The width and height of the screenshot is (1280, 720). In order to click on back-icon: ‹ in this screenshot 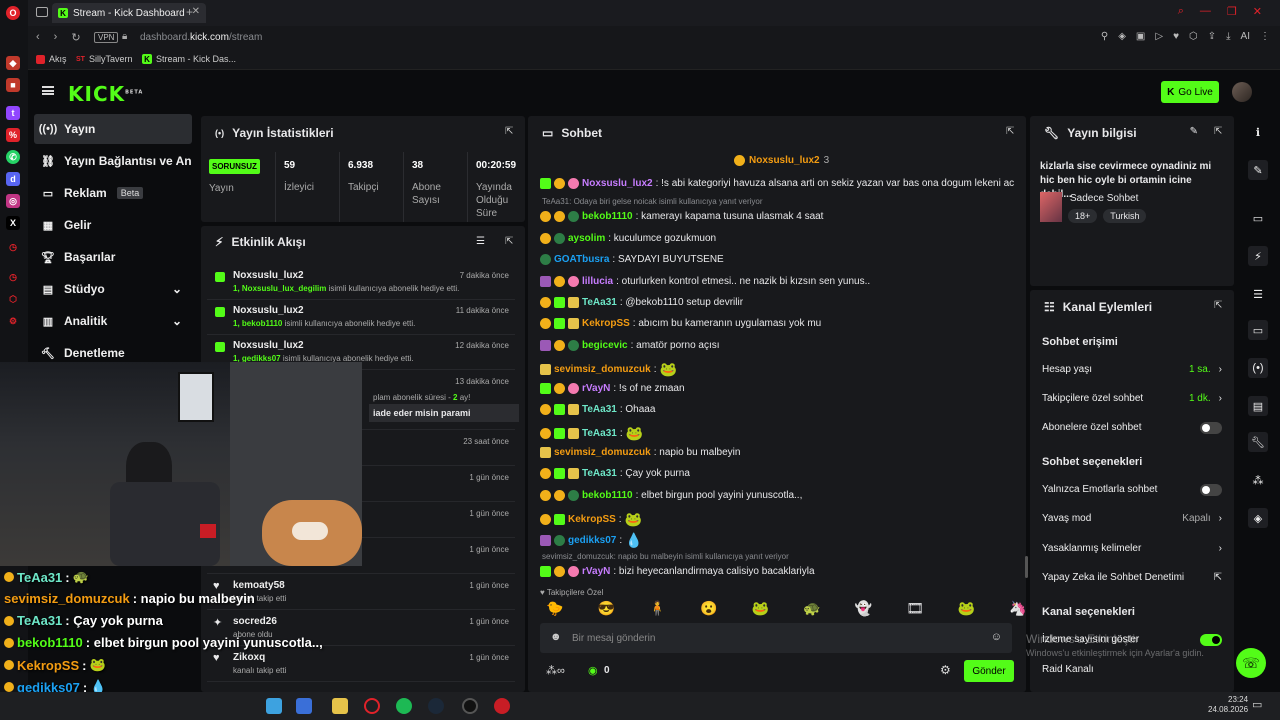, I will do `click(38, 37)`.